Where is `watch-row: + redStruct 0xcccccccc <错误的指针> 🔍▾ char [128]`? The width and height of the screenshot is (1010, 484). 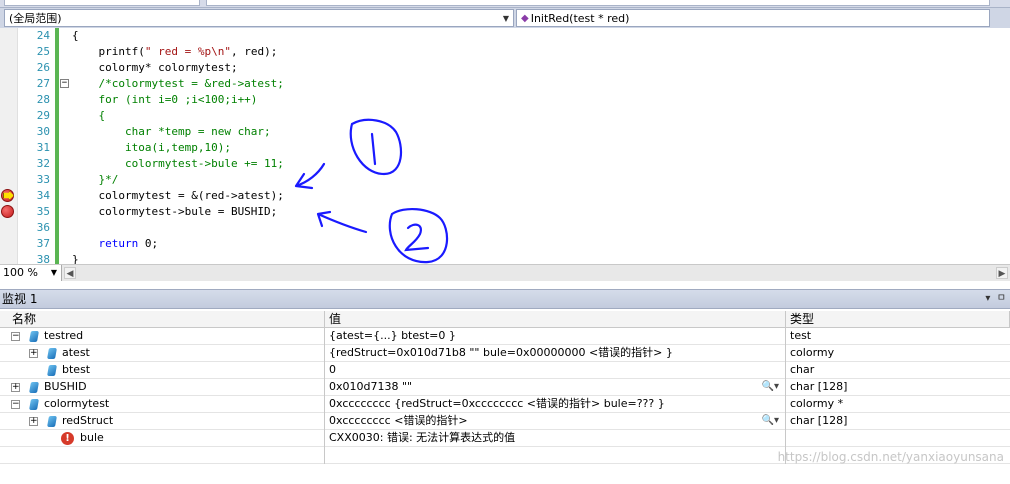 watch-row: + redStruct 0xcccccccc <错误的指针> 🔍▾ char [128] is located at coordinates (505, 421).